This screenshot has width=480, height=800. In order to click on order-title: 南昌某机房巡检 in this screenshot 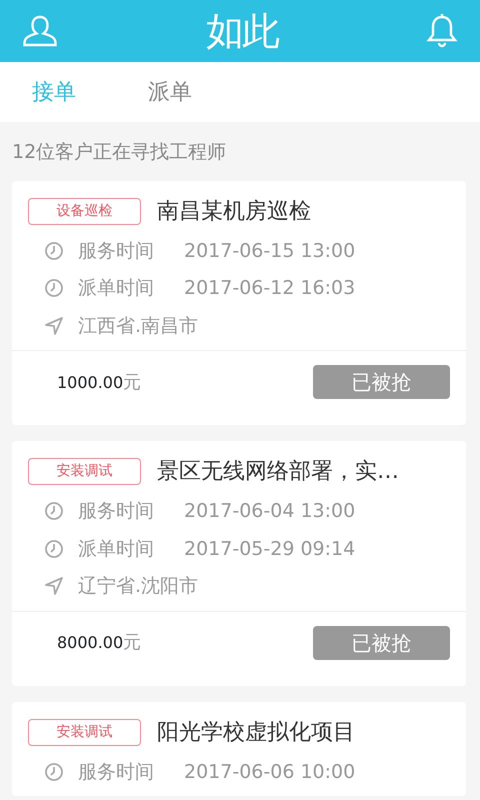, I will do `click(234, 212)`.